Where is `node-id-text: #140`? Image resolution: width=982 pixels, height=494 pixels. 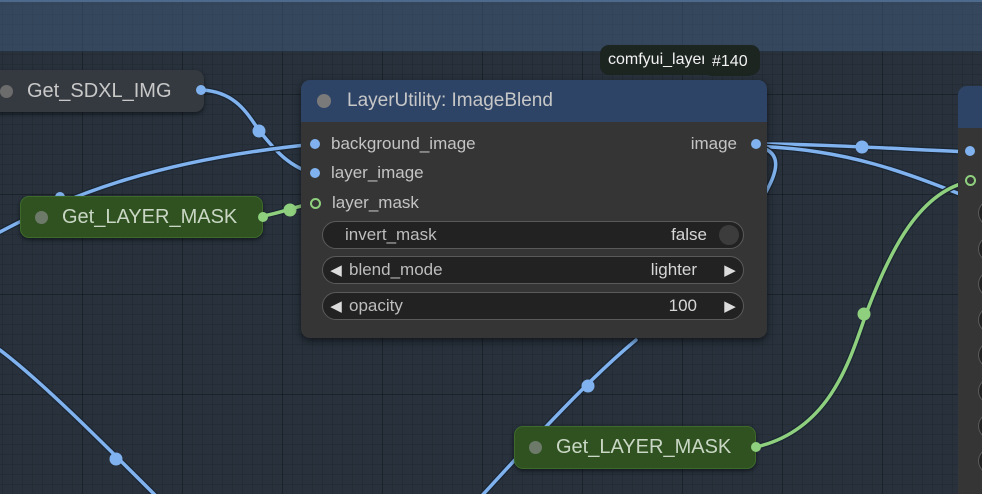 node-id-text: #140 is located at coordinates (730, 61).